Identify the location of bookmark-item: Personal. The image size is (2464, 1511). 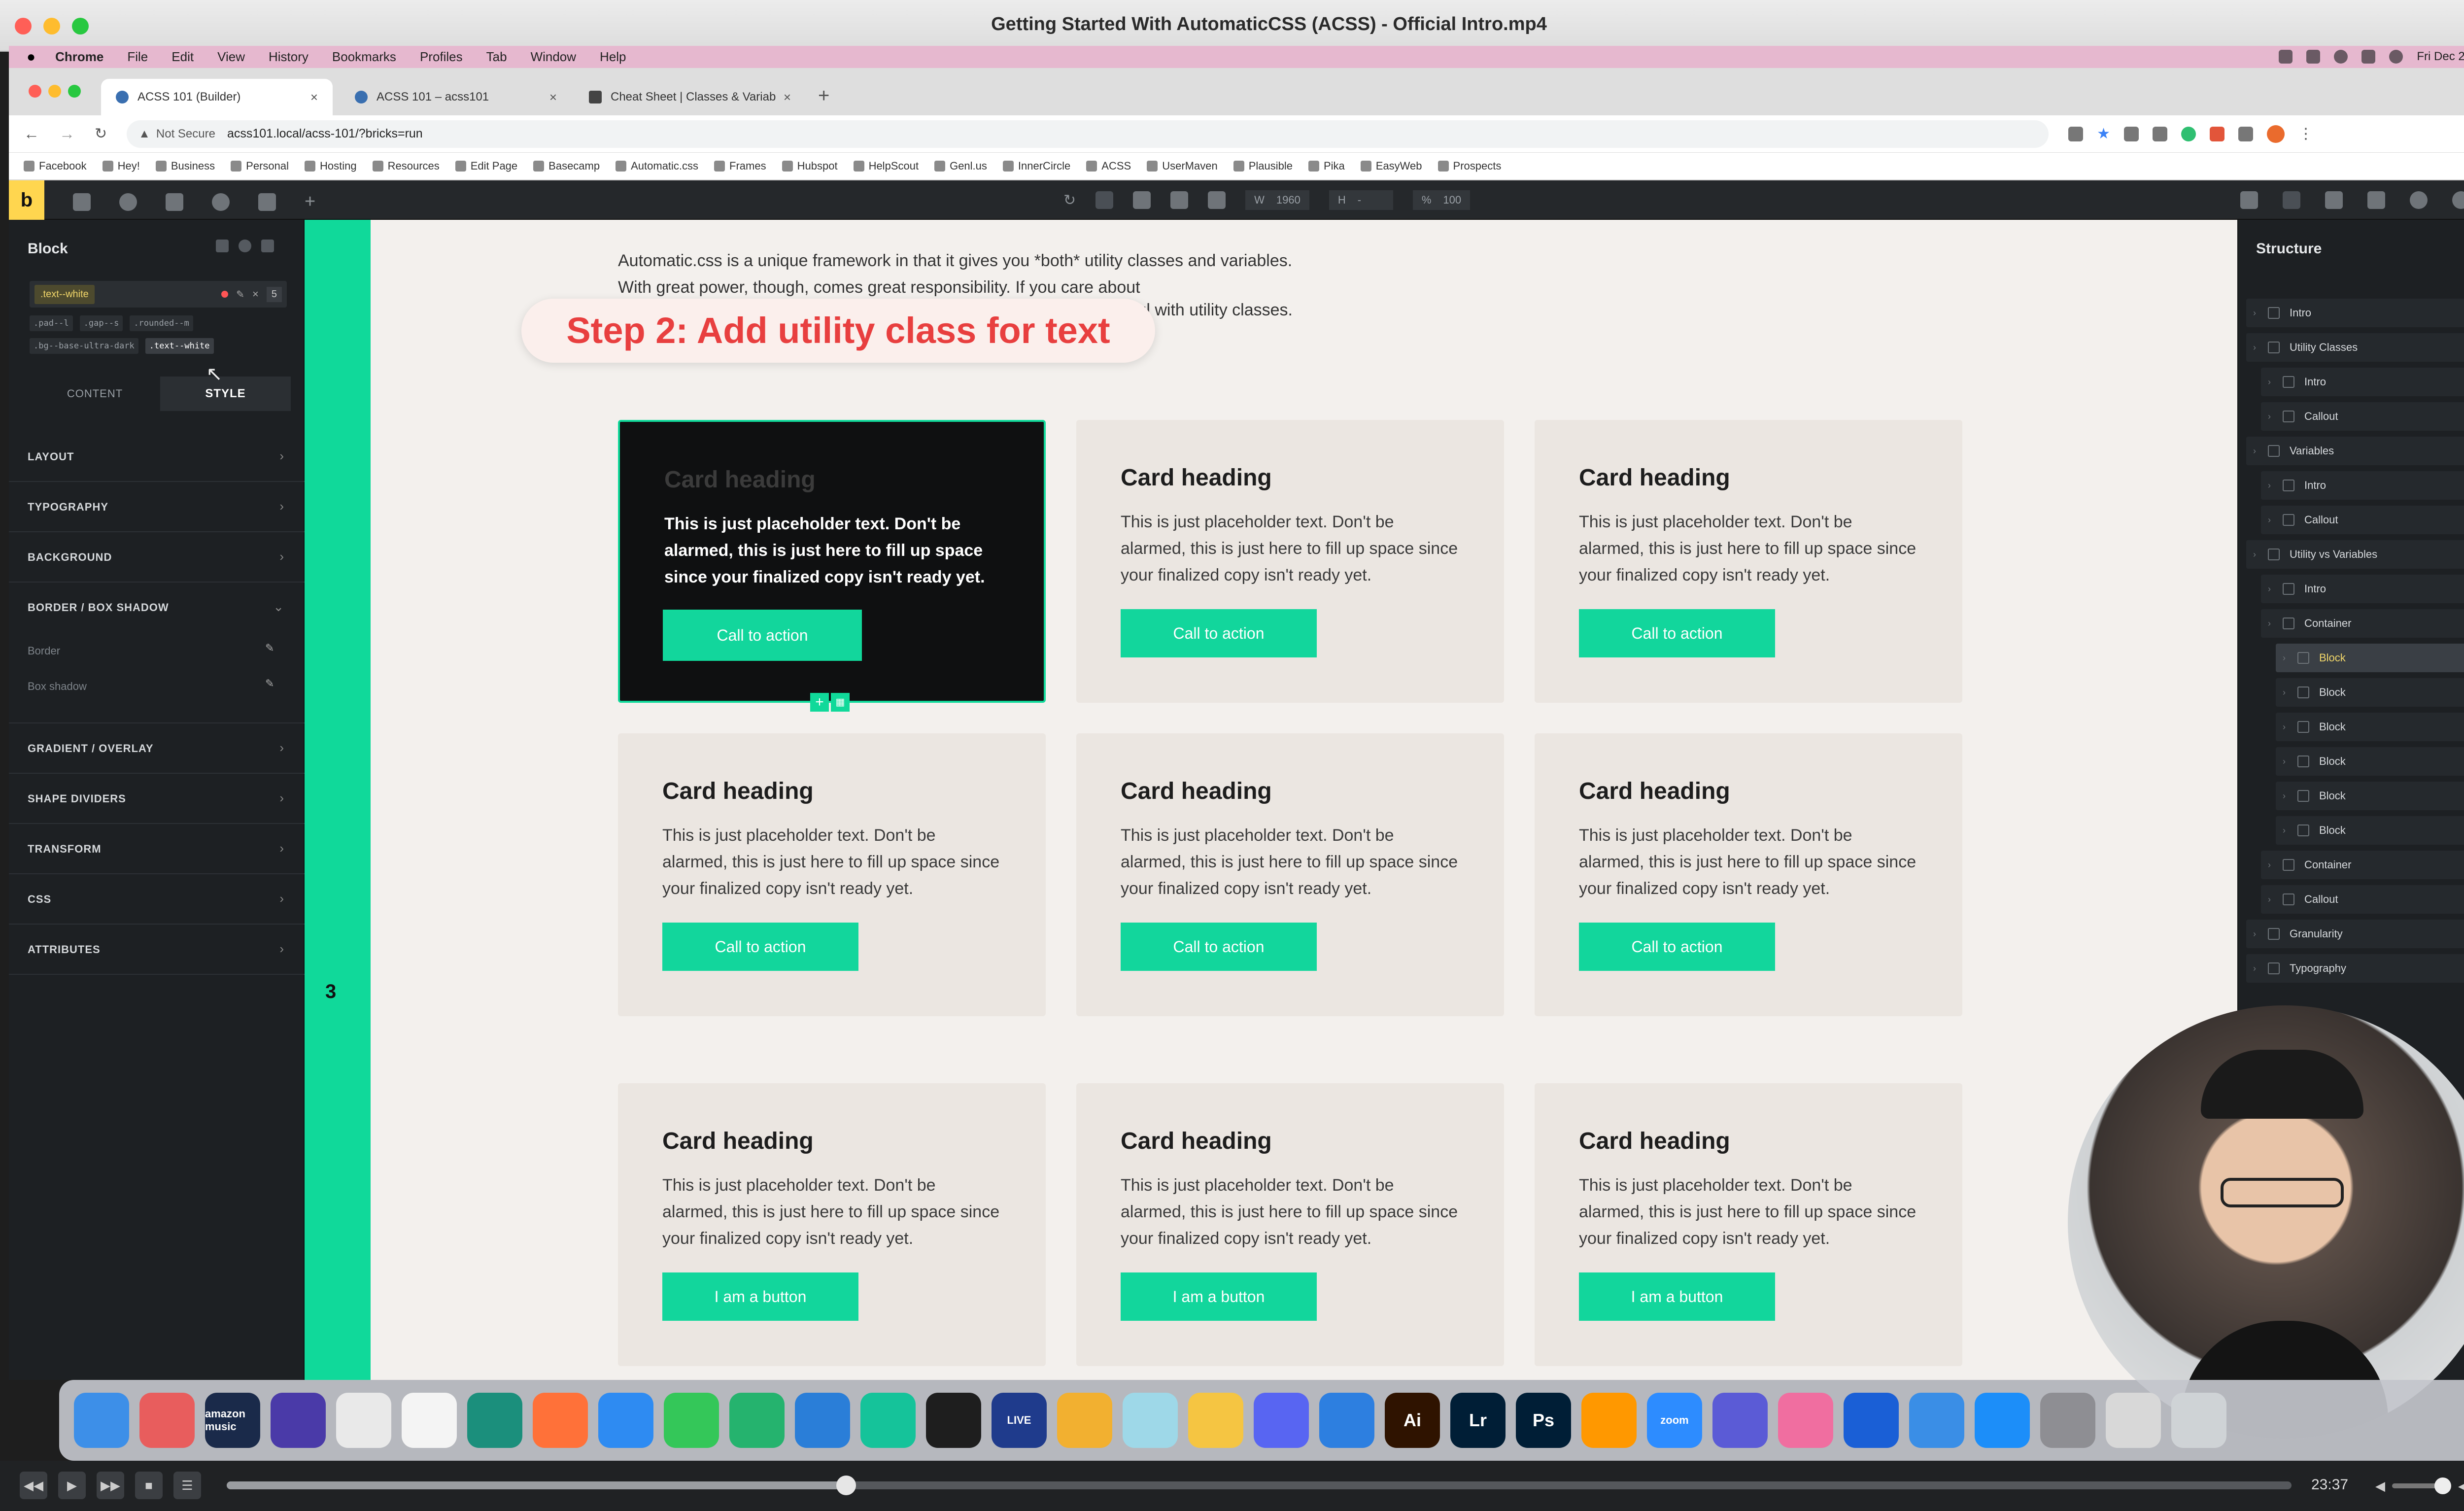
(260, 166).